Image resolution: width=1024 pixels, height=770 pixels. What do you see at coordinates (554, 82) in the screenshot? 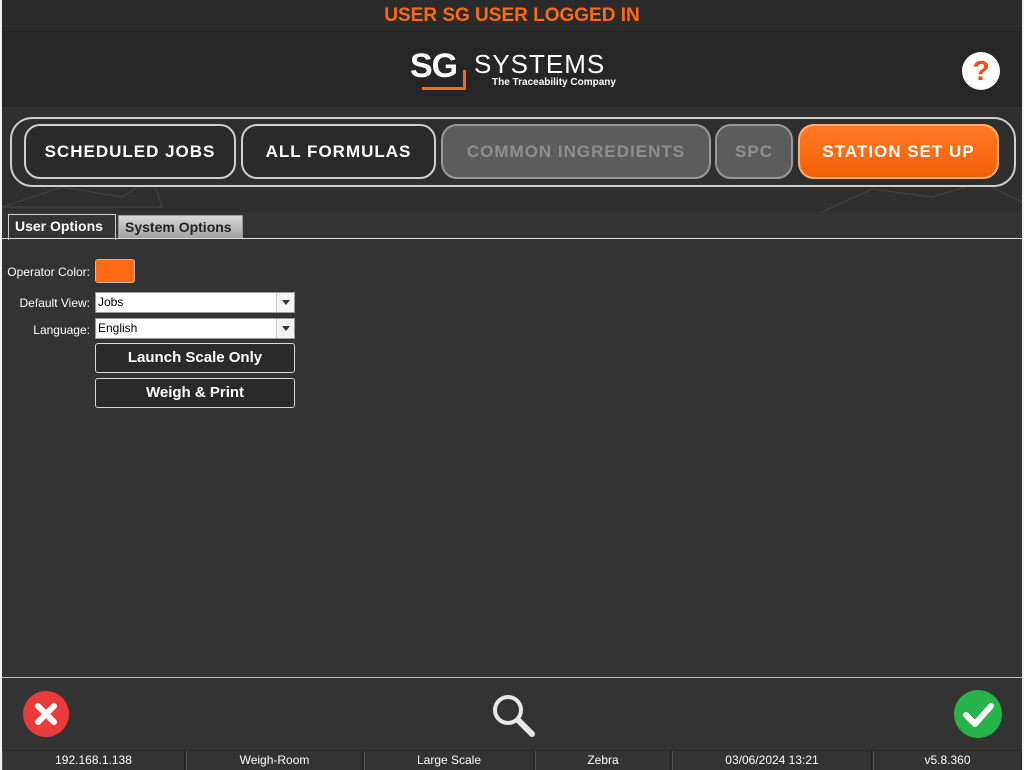
I see `logo-tagline: The Traceability Company` at bounding box center [554, 82].